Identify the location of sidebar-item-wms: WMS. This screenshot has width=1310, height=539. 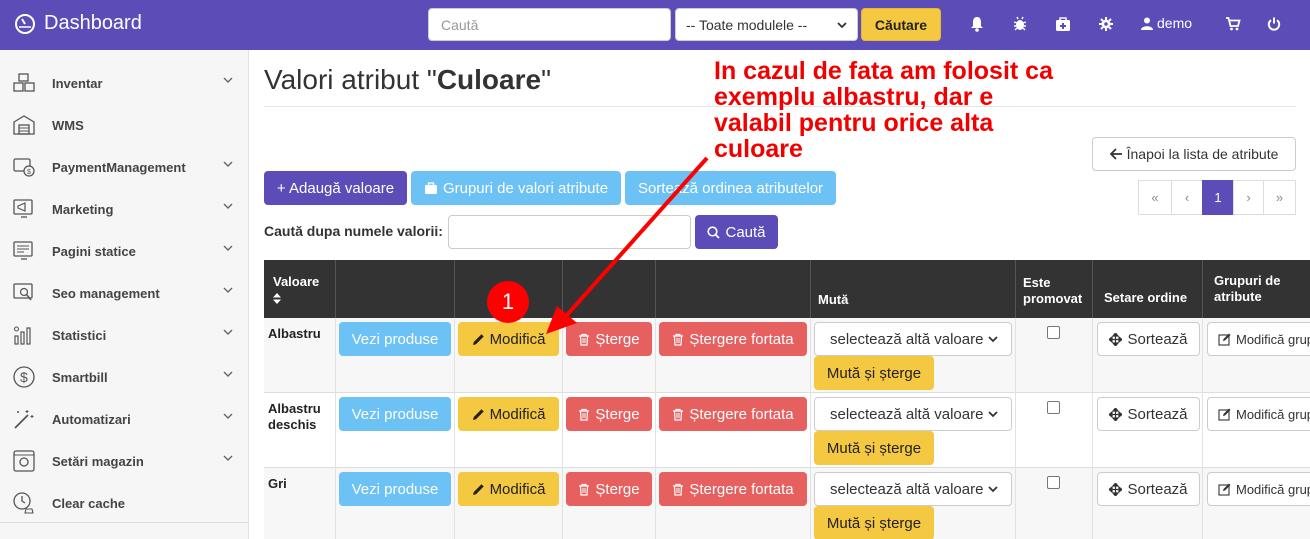
(124, 125).